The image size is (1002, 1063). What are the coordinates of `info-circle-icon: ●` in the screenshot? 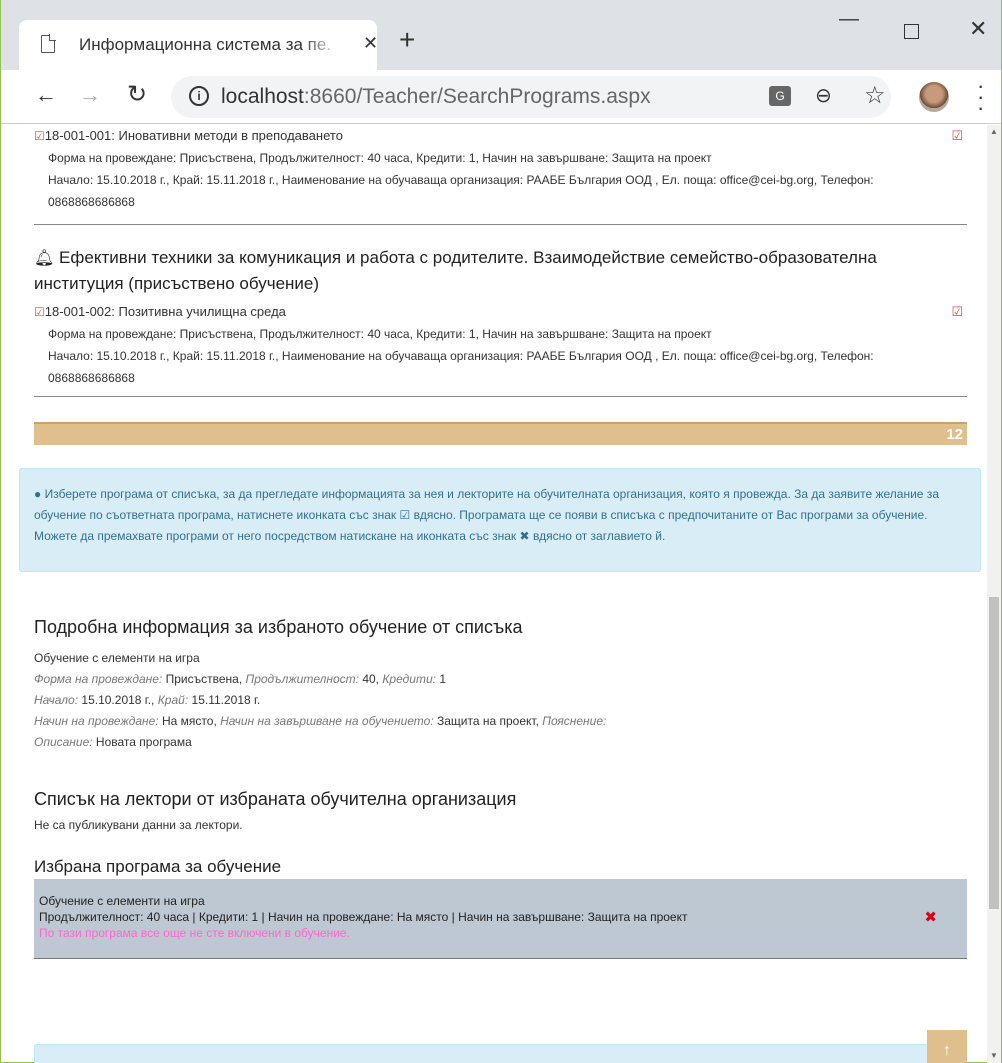 It's located at (38, 494).